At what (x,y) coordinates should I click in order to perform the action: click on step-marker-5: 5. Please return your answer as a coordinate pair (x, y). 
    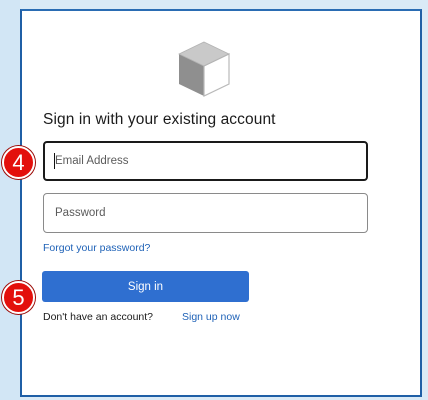
    Looking at the image, I should click on (18, 297).